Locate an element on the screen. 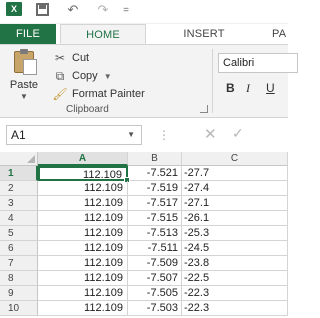  cell-c2: -27.4 is located at coordinates (235, 188).